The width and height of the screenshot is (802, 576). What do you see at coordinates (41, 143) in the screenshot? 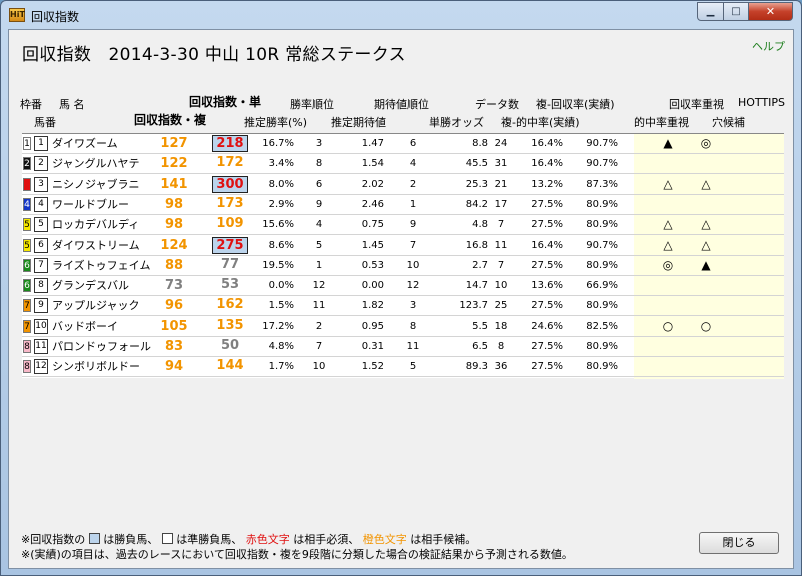
I see `horse-number: 1` at bounding box center [41, 143].